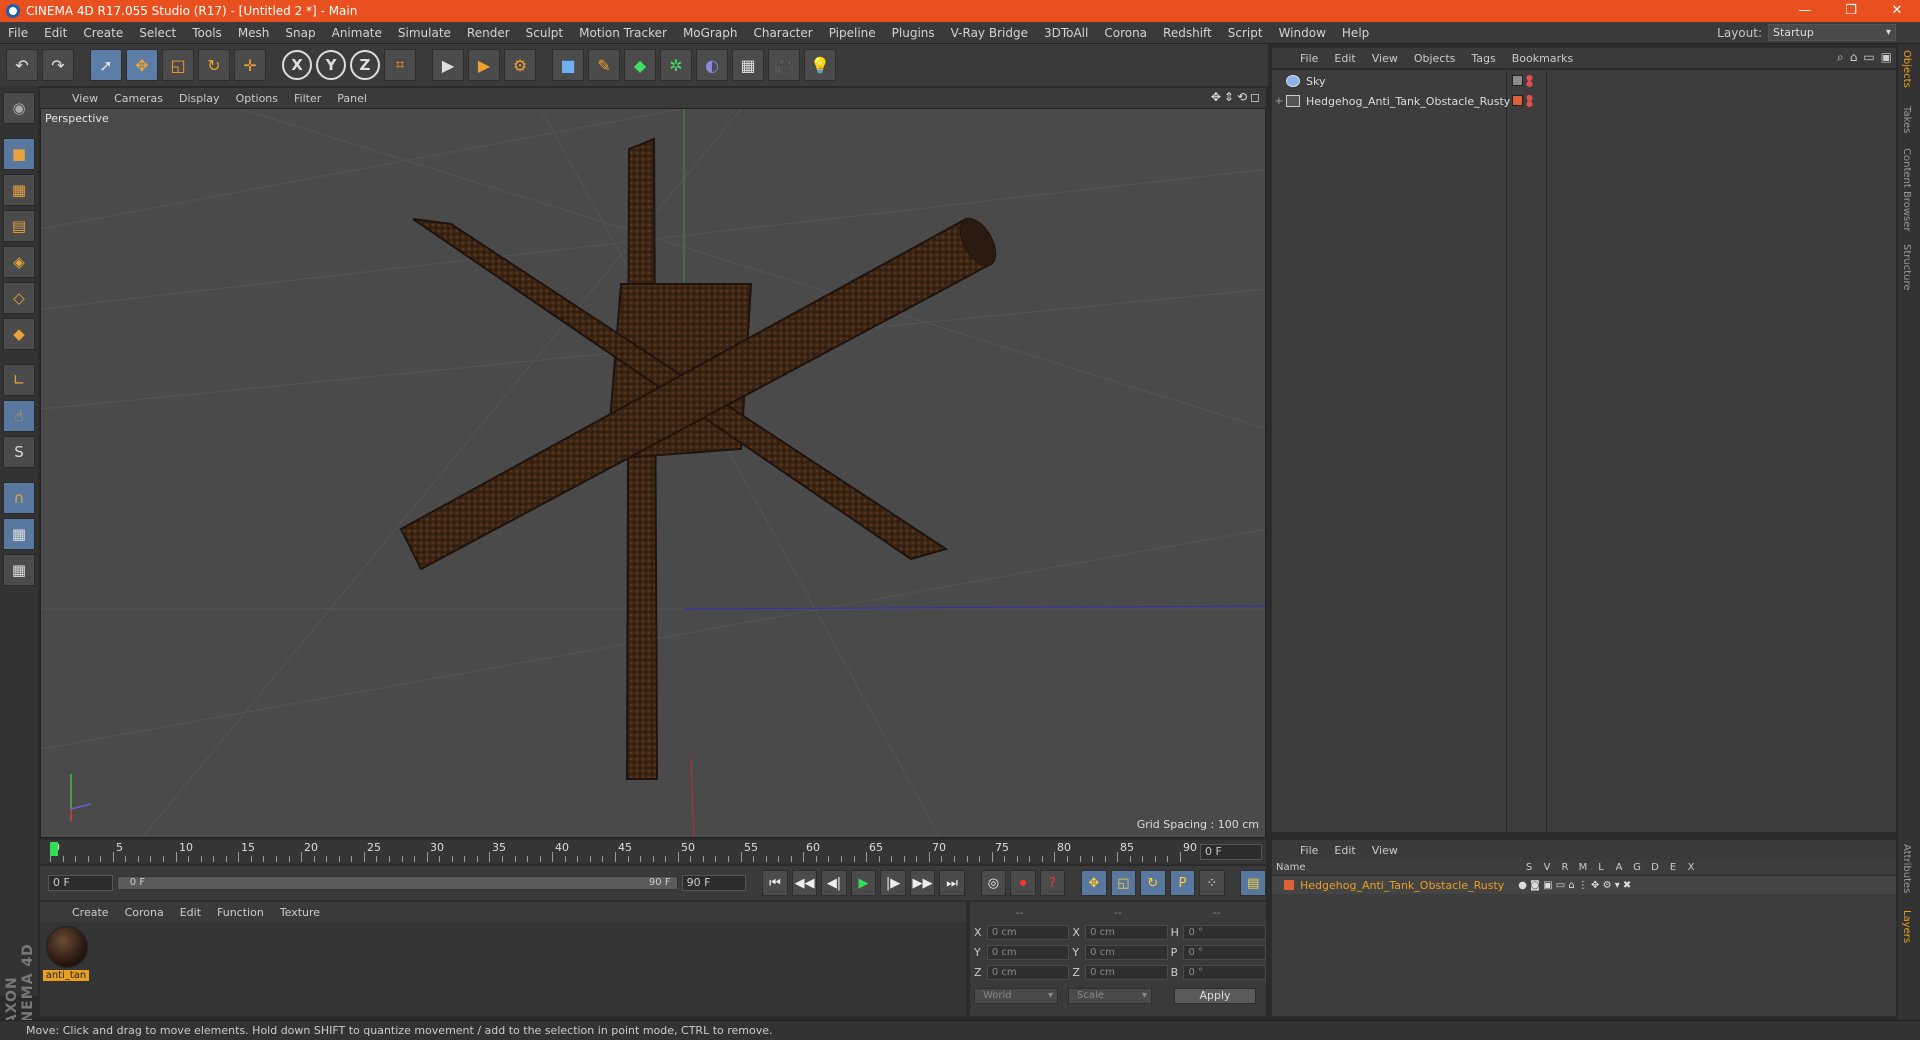 Image resolution: width=1920 pixels, height=1040 pixels. Describe the element at coordinates (207, 33) in the screenshot. I see `menu-tools: Tools` at that location.